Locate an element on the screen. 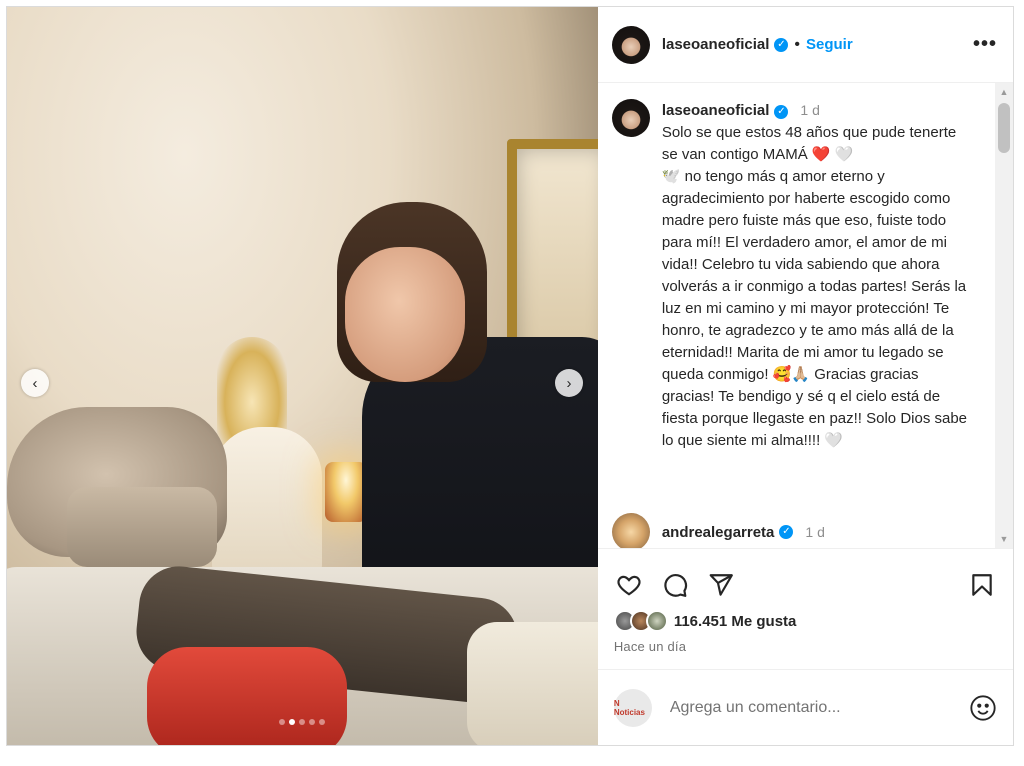 The height and width of the screenshot is (766, 1024). commenter-username: andrealegarreta is located at coordinates (718, 532).